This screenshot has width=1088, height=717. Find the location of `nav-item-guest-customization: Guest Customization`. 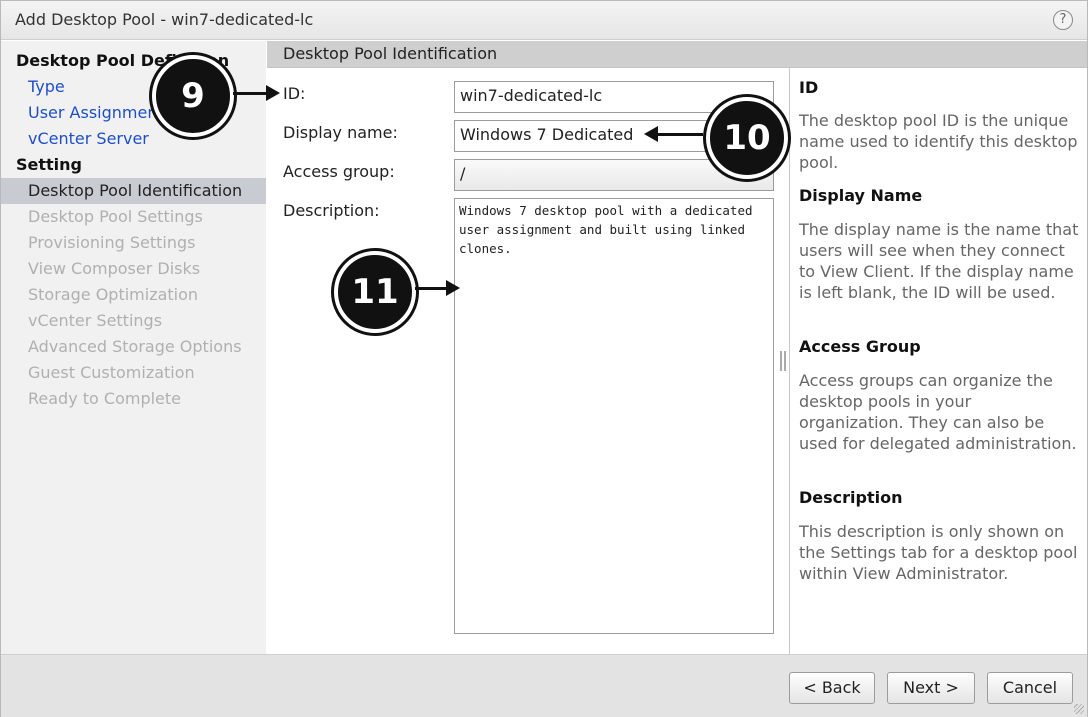

nav-item-guest-customization: Guest Customization is located at coordinates (111, 372).